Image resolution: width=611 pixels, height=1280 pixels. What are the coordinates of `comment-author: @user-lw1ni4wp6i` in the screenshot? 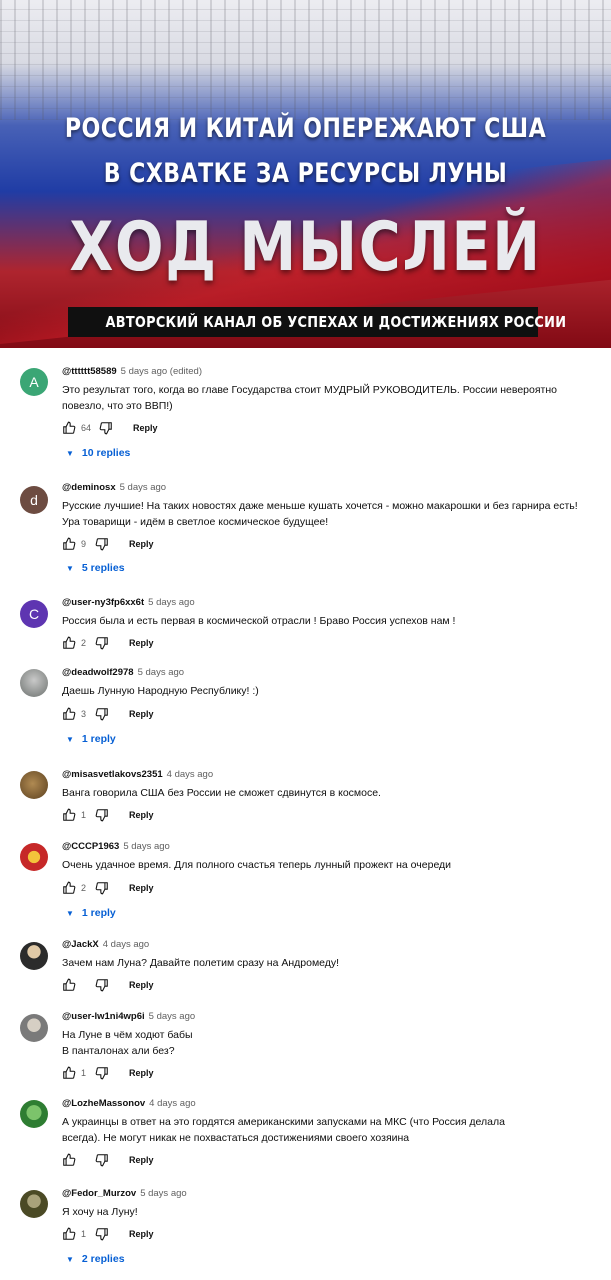 It's located at (103, 1016).